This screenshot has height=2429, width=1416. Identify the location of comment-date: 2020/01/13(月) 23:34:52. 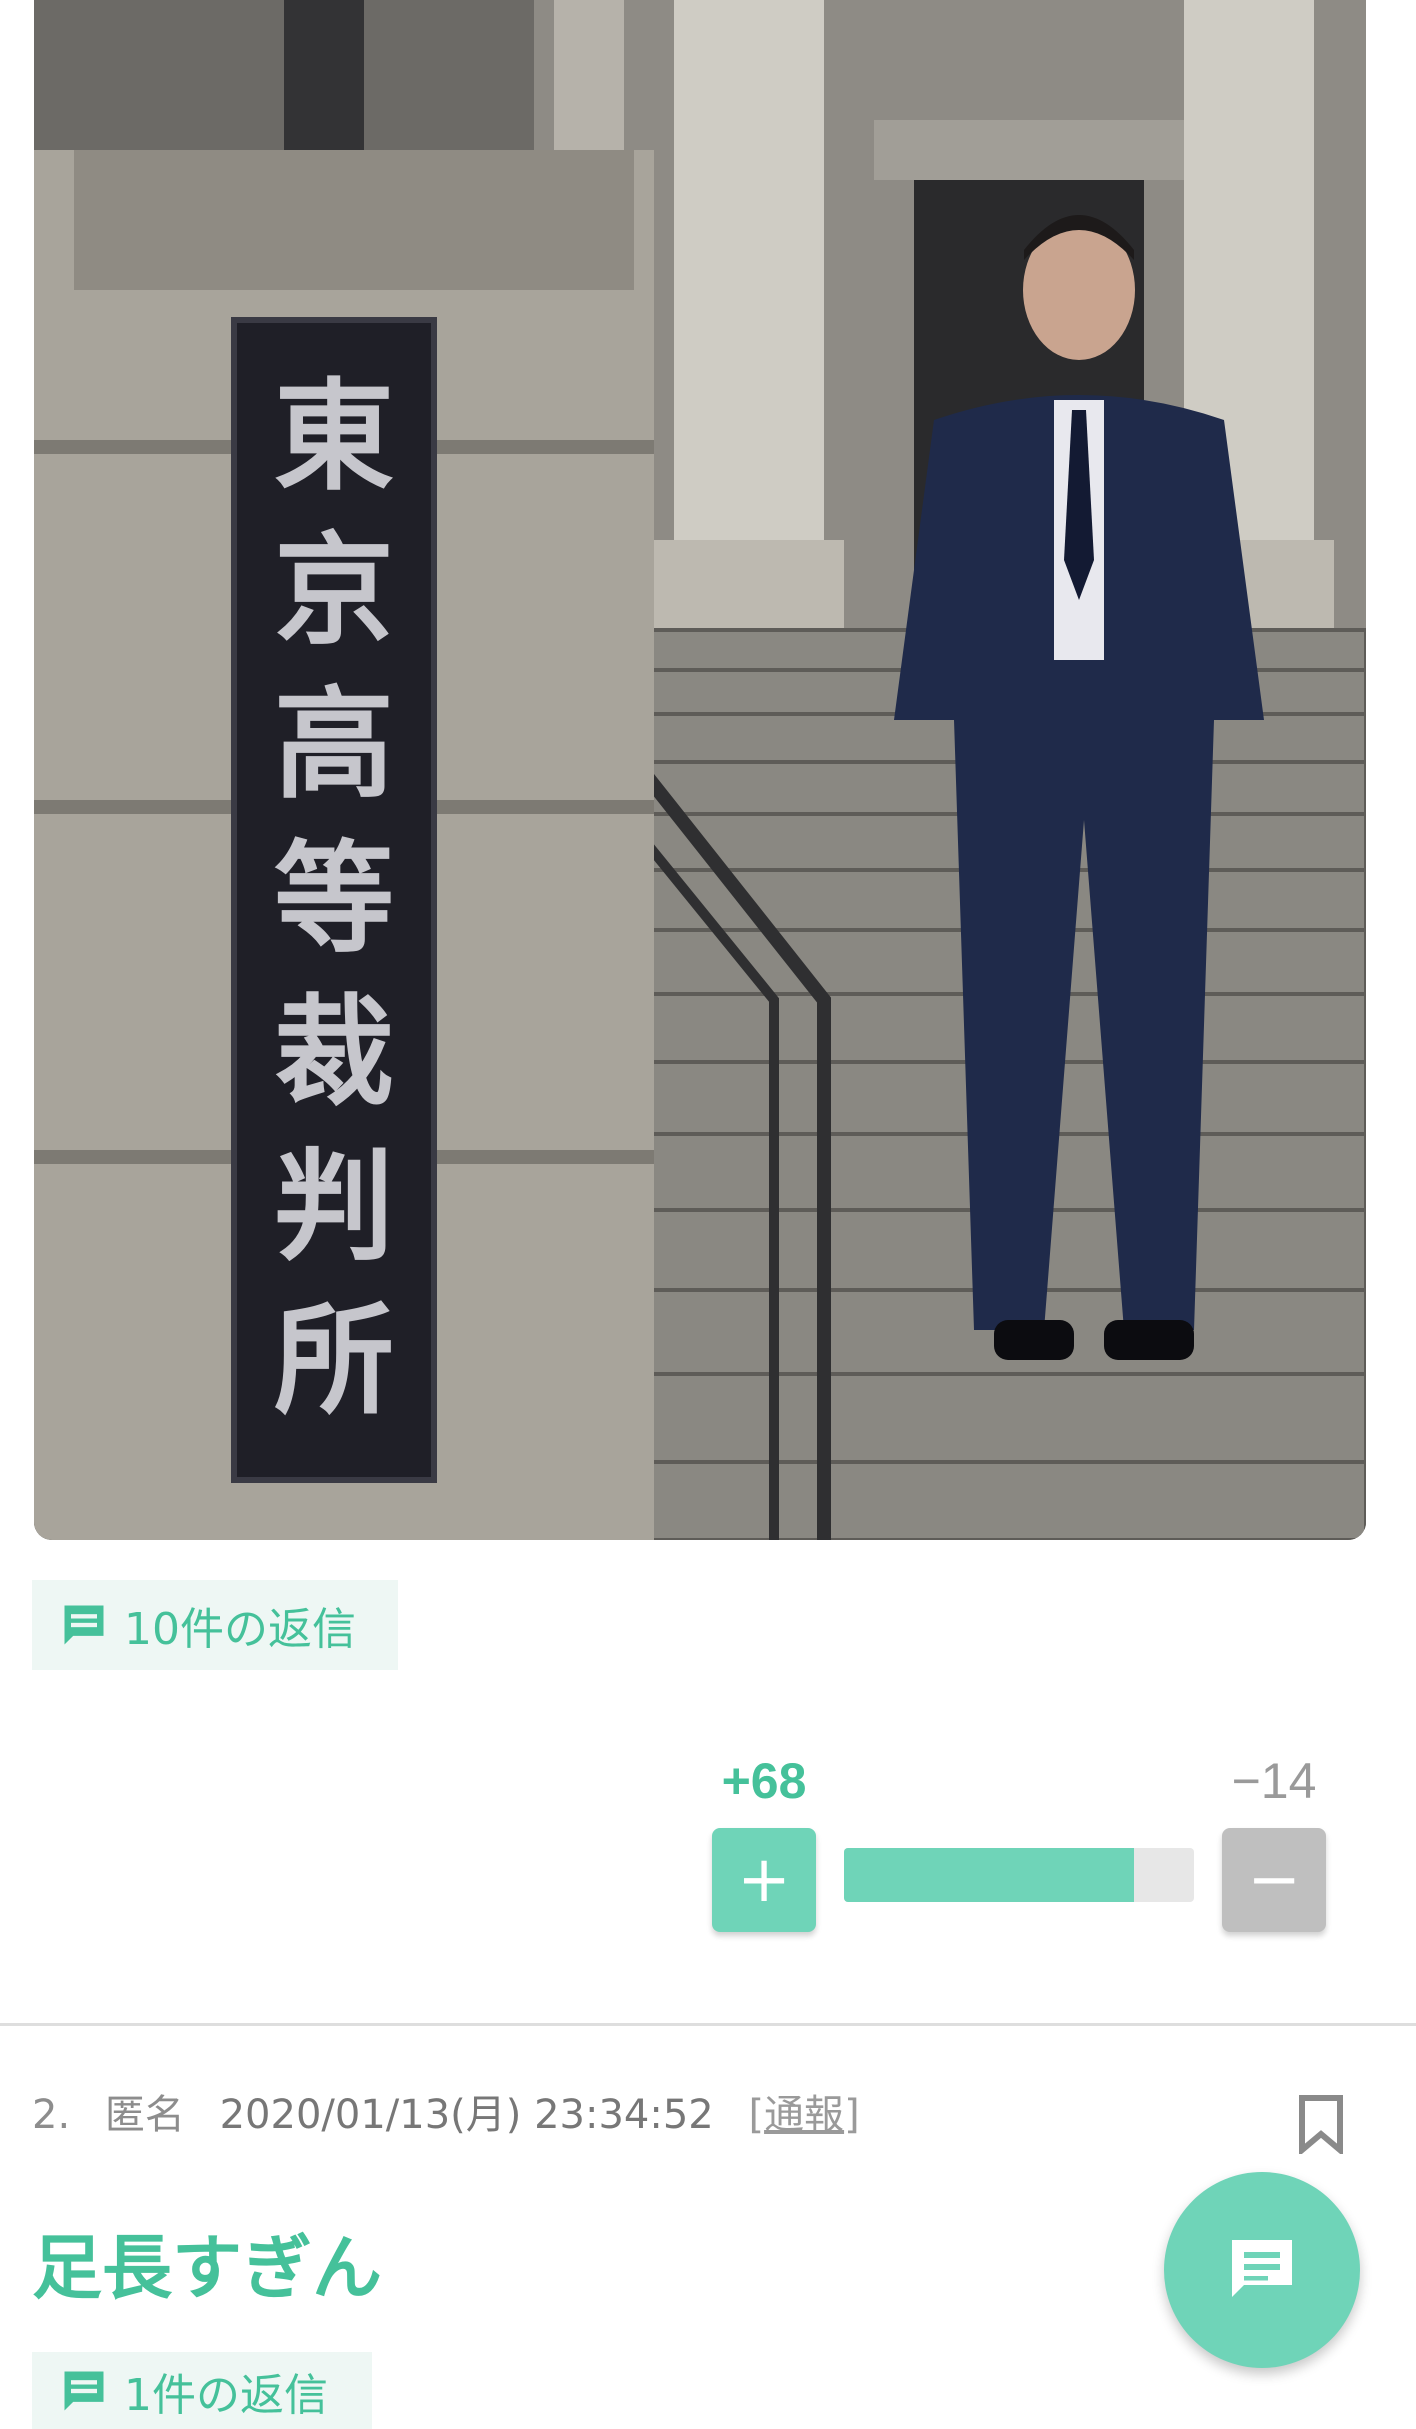
(466, 2115).